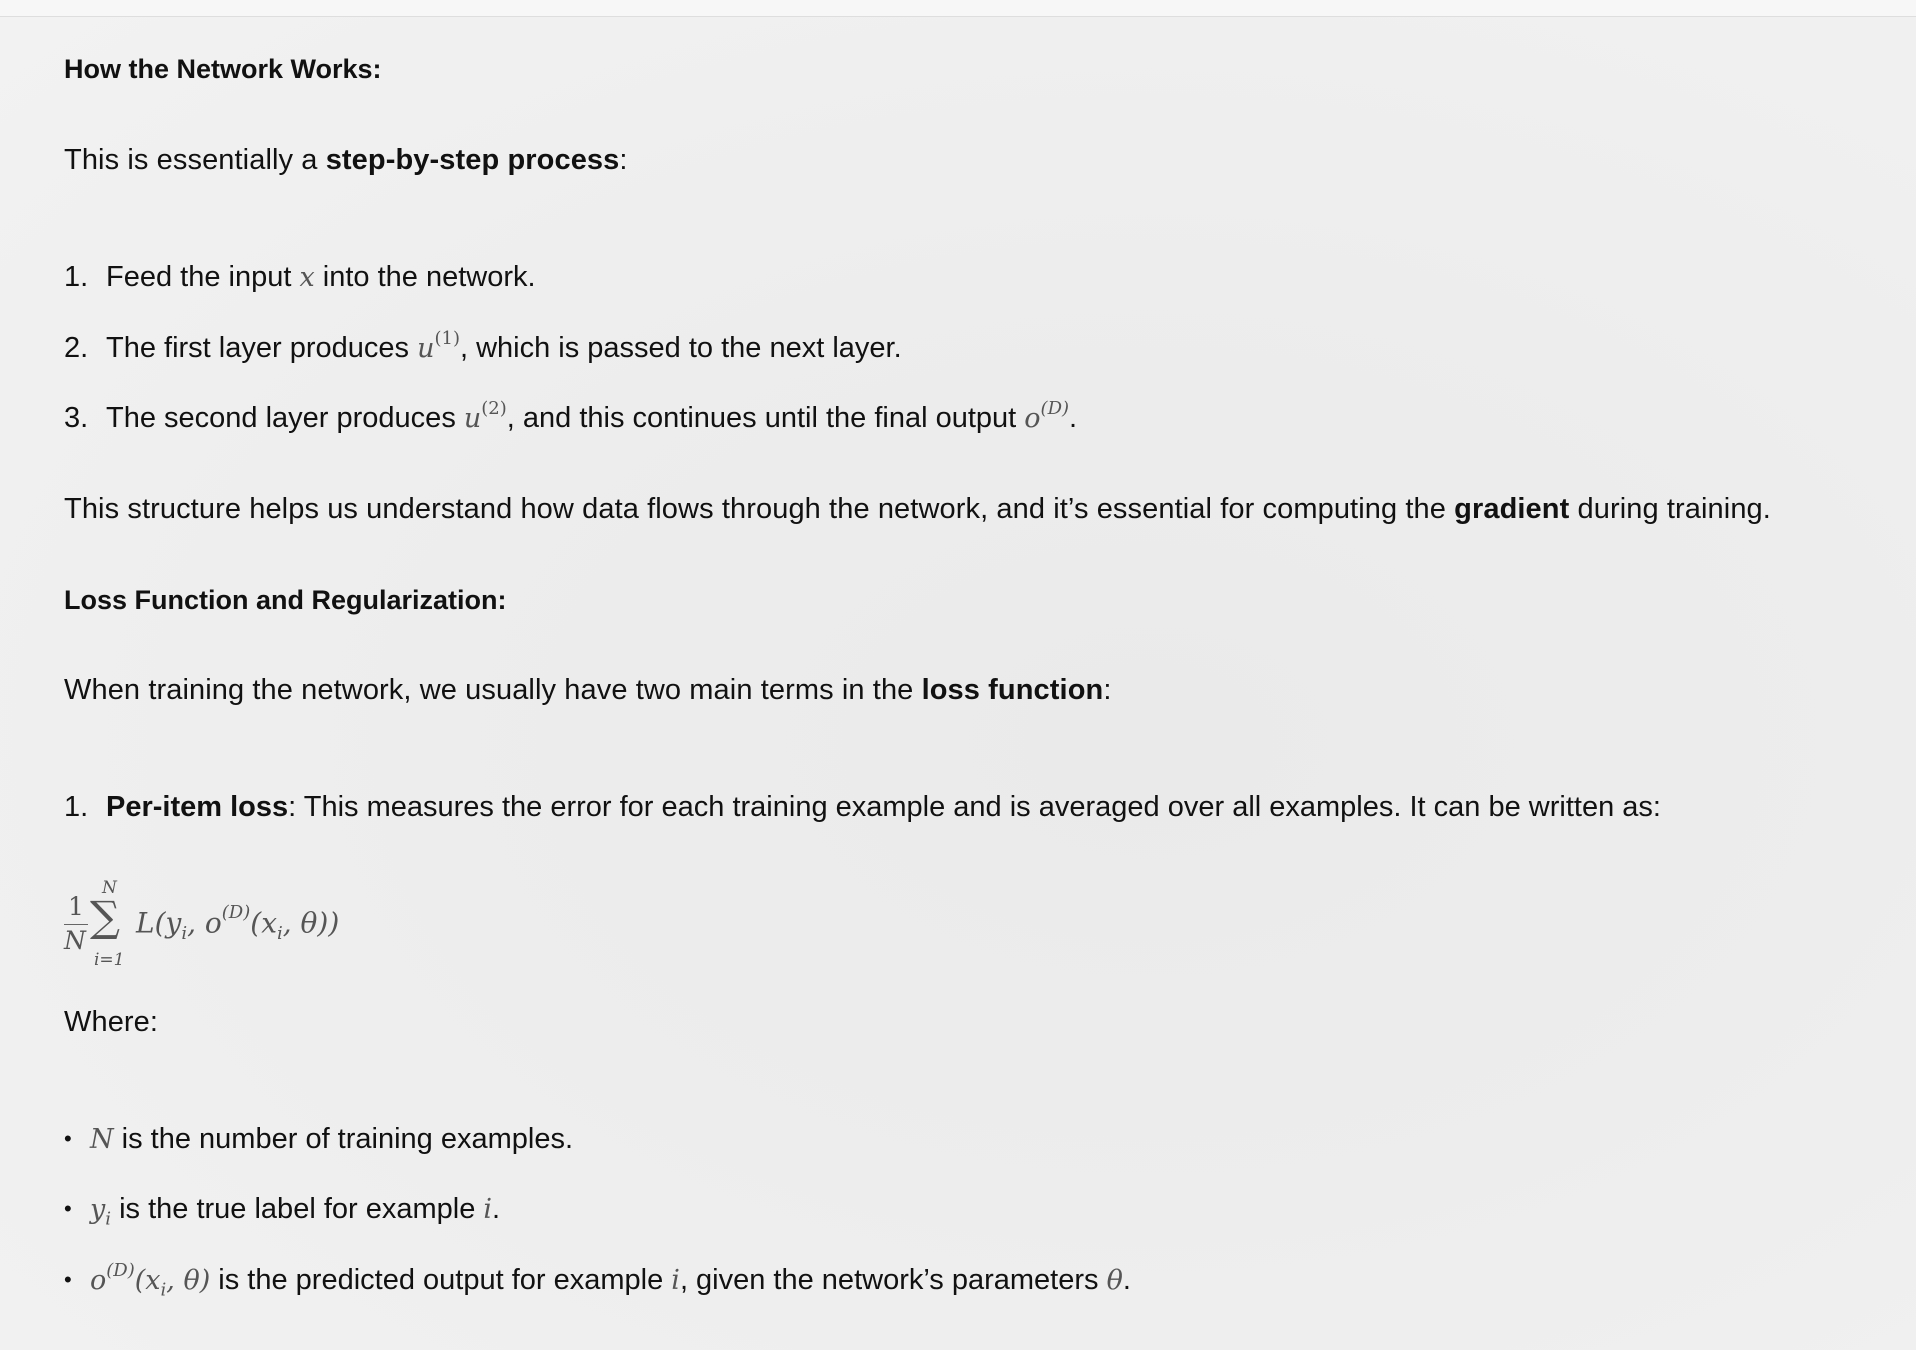 The height and width of the screenshot is (1350, 1916). Describe the element at coordinates (485, 416) in the screenshot. I see `math-variable: u(2)` at that location.